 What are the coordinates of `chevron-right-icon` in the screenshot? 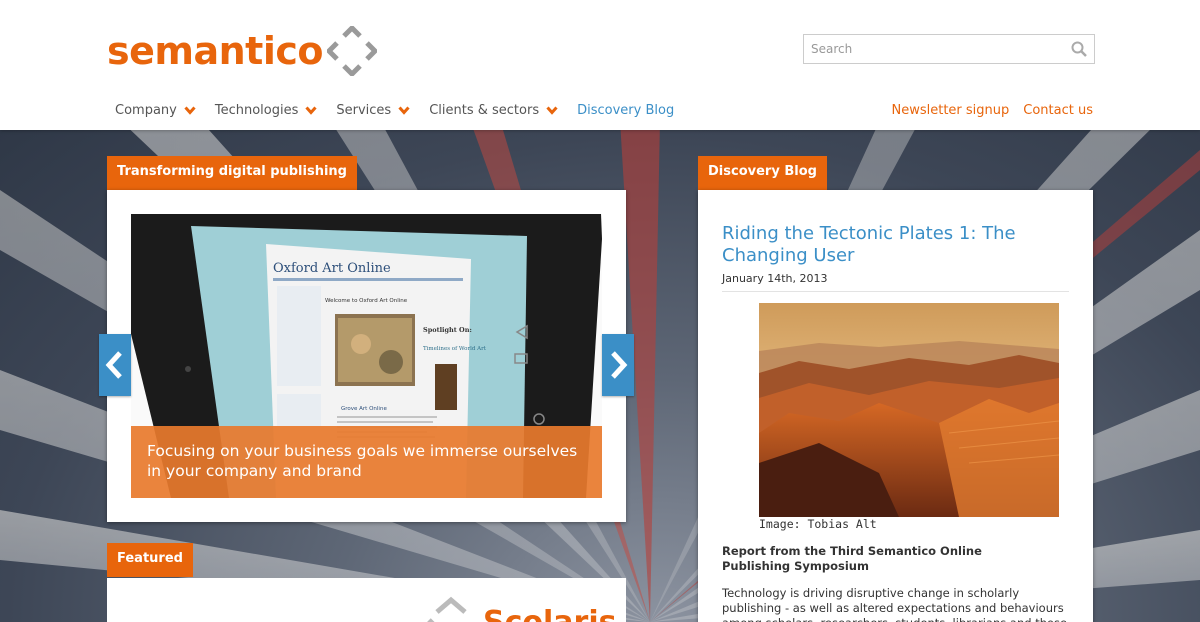 It's located at (619, 365).